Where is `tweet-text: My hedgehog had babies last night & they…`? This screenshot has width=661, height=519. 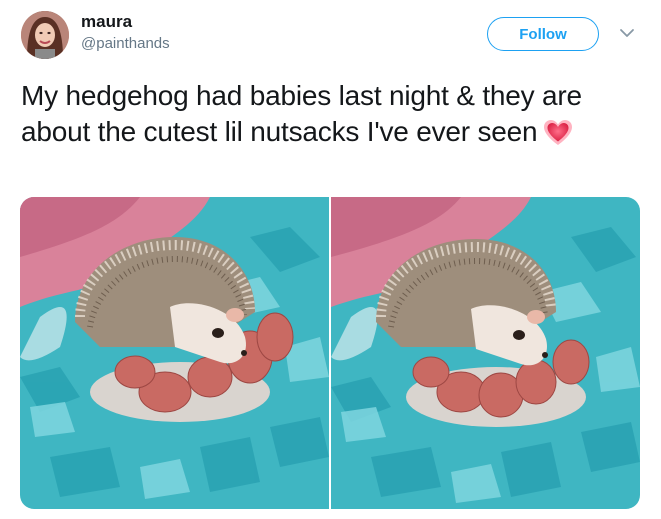 tweet-text: My hedgehog had babies last night & they… is located at coordinates (331, 117).